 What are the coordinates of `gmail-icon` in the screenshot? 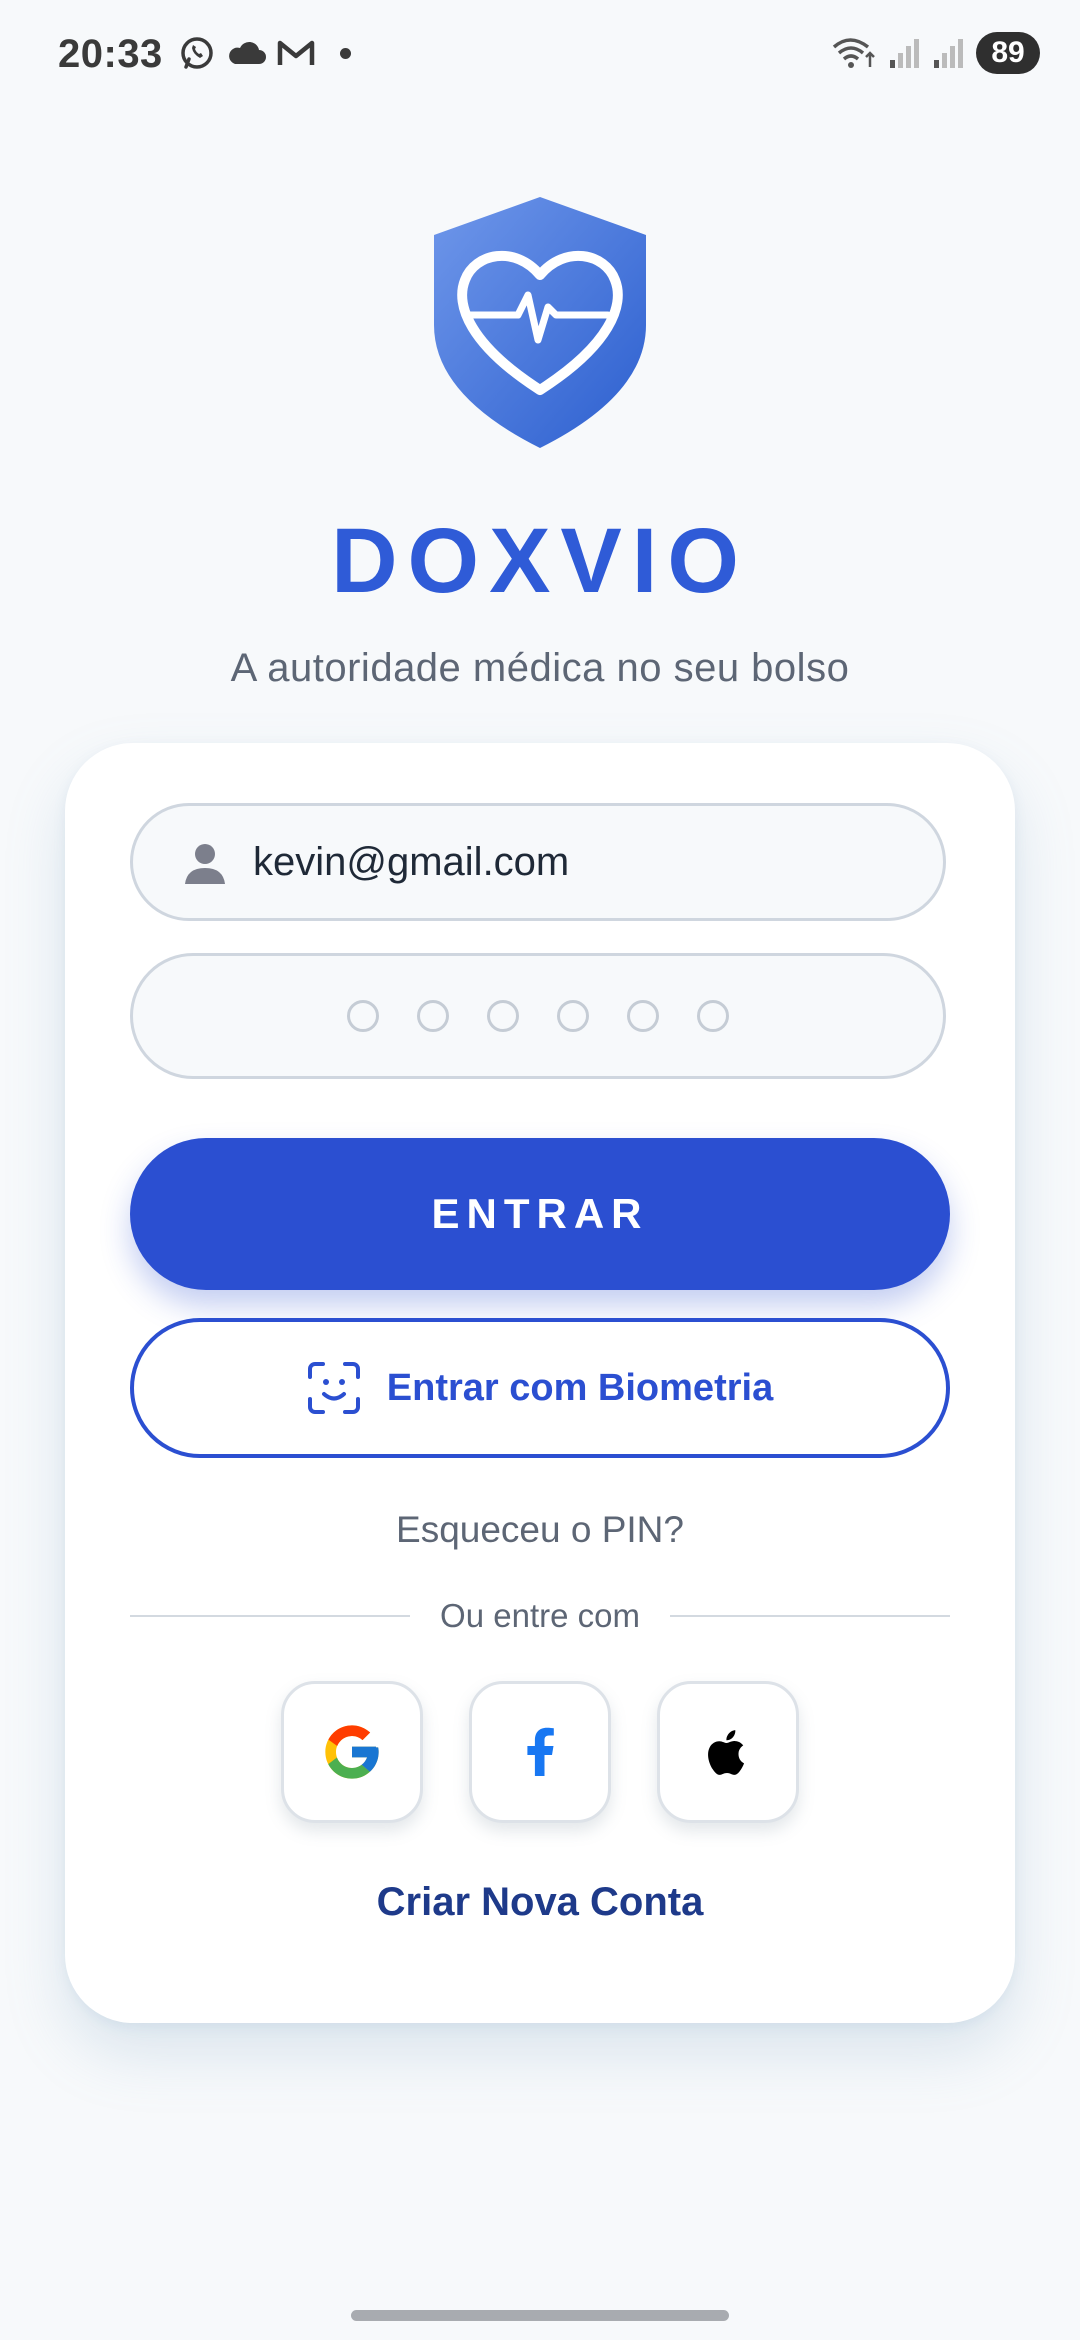 It's located at (296, 52).